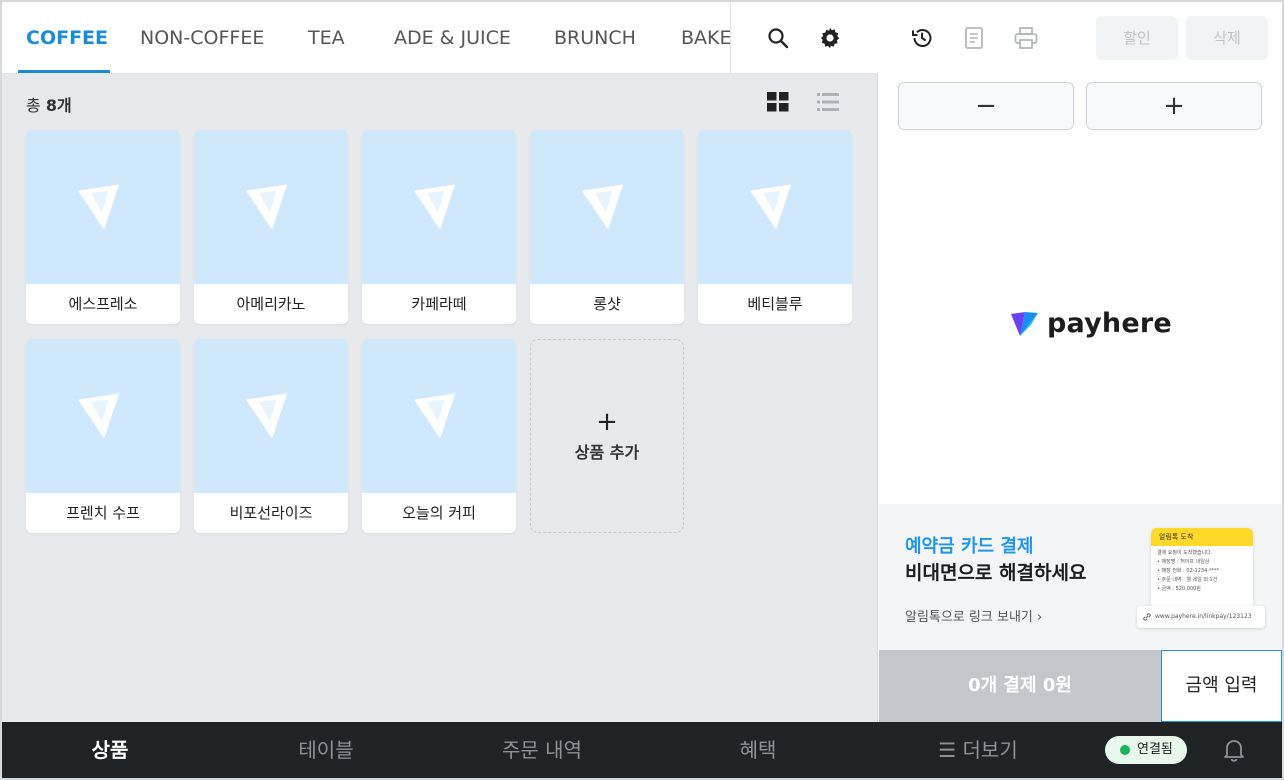  Describe the element at coordinates (758, 750) in the screenshot. I see `nav-benefits: 혜택` at that location.